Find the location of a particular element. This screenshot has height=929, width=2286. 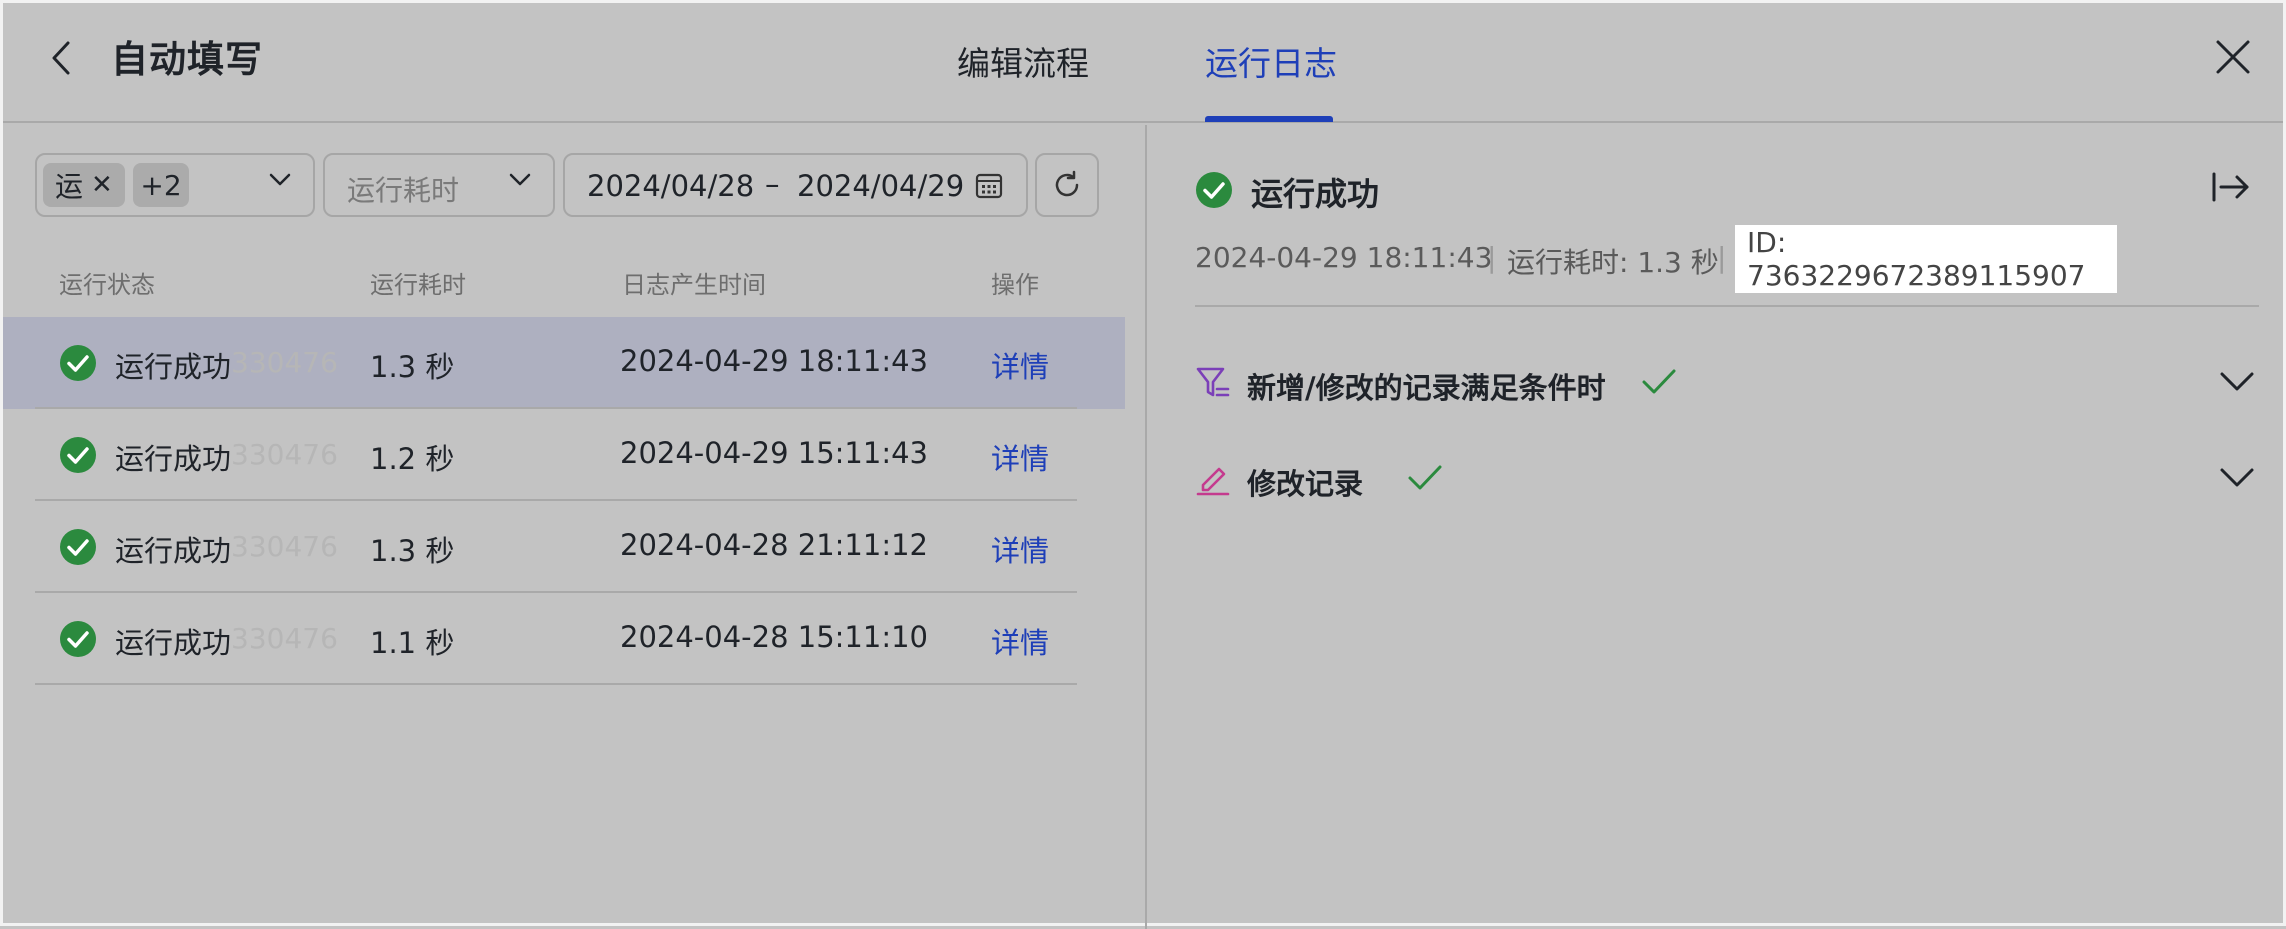

step-trigger-condition: 新增/修改的记录满足条件时 is located at coordinates (1727, 383).